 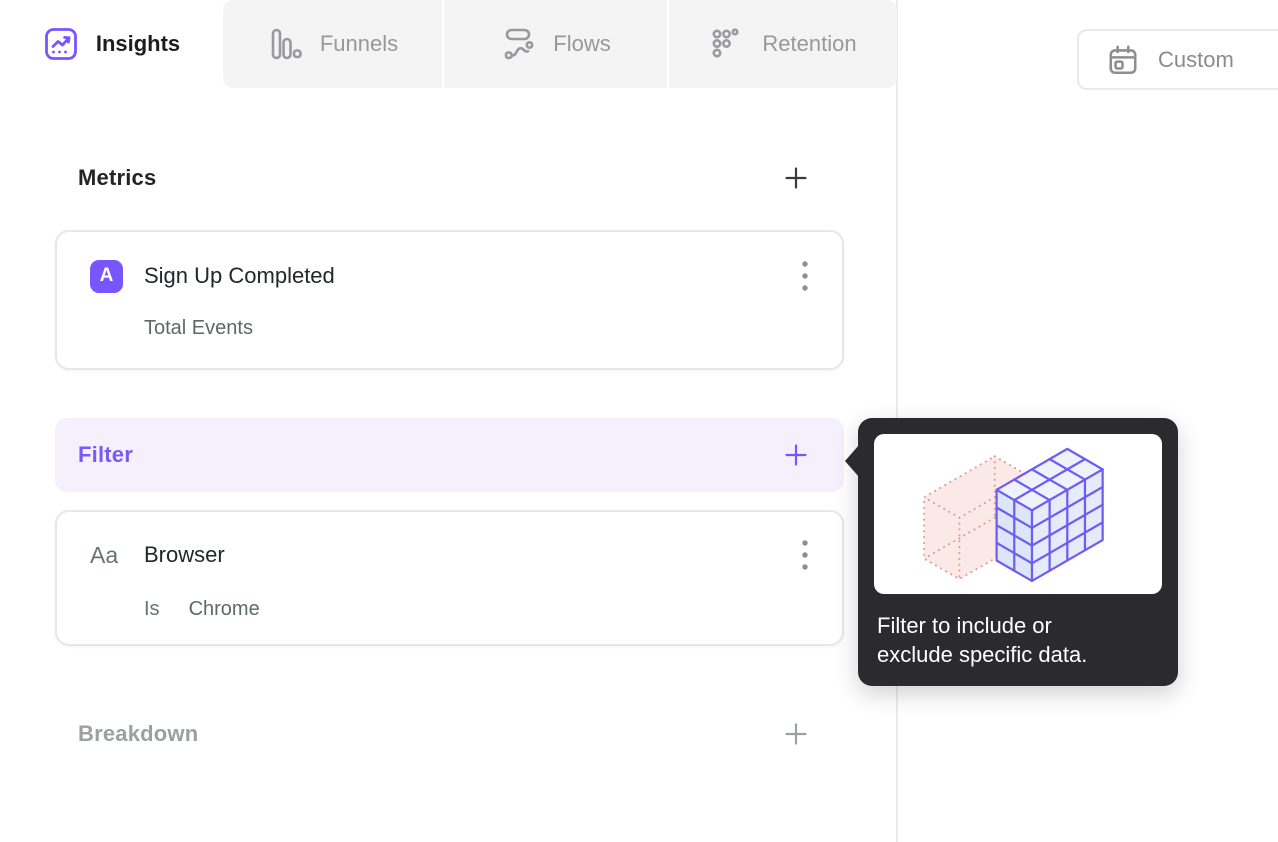 I want to click on tab-label: Funnels, so click(x=359, y=43).